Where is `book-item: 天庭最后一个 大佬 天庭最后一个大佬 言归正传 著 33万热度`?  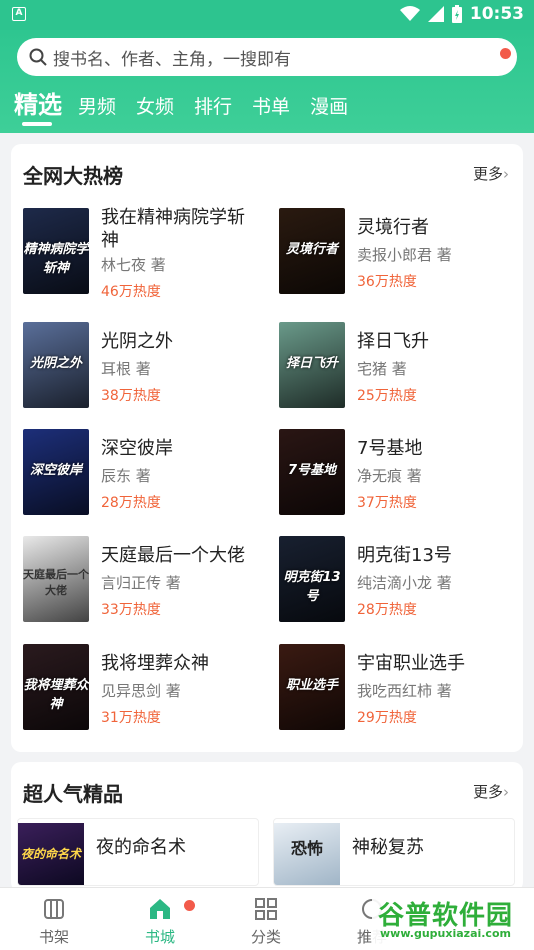
book-item: 天庭最后一个 大佬 天庭最后一个大佬 言归正传 著 33万热度 is located at coordinates (137, 586).